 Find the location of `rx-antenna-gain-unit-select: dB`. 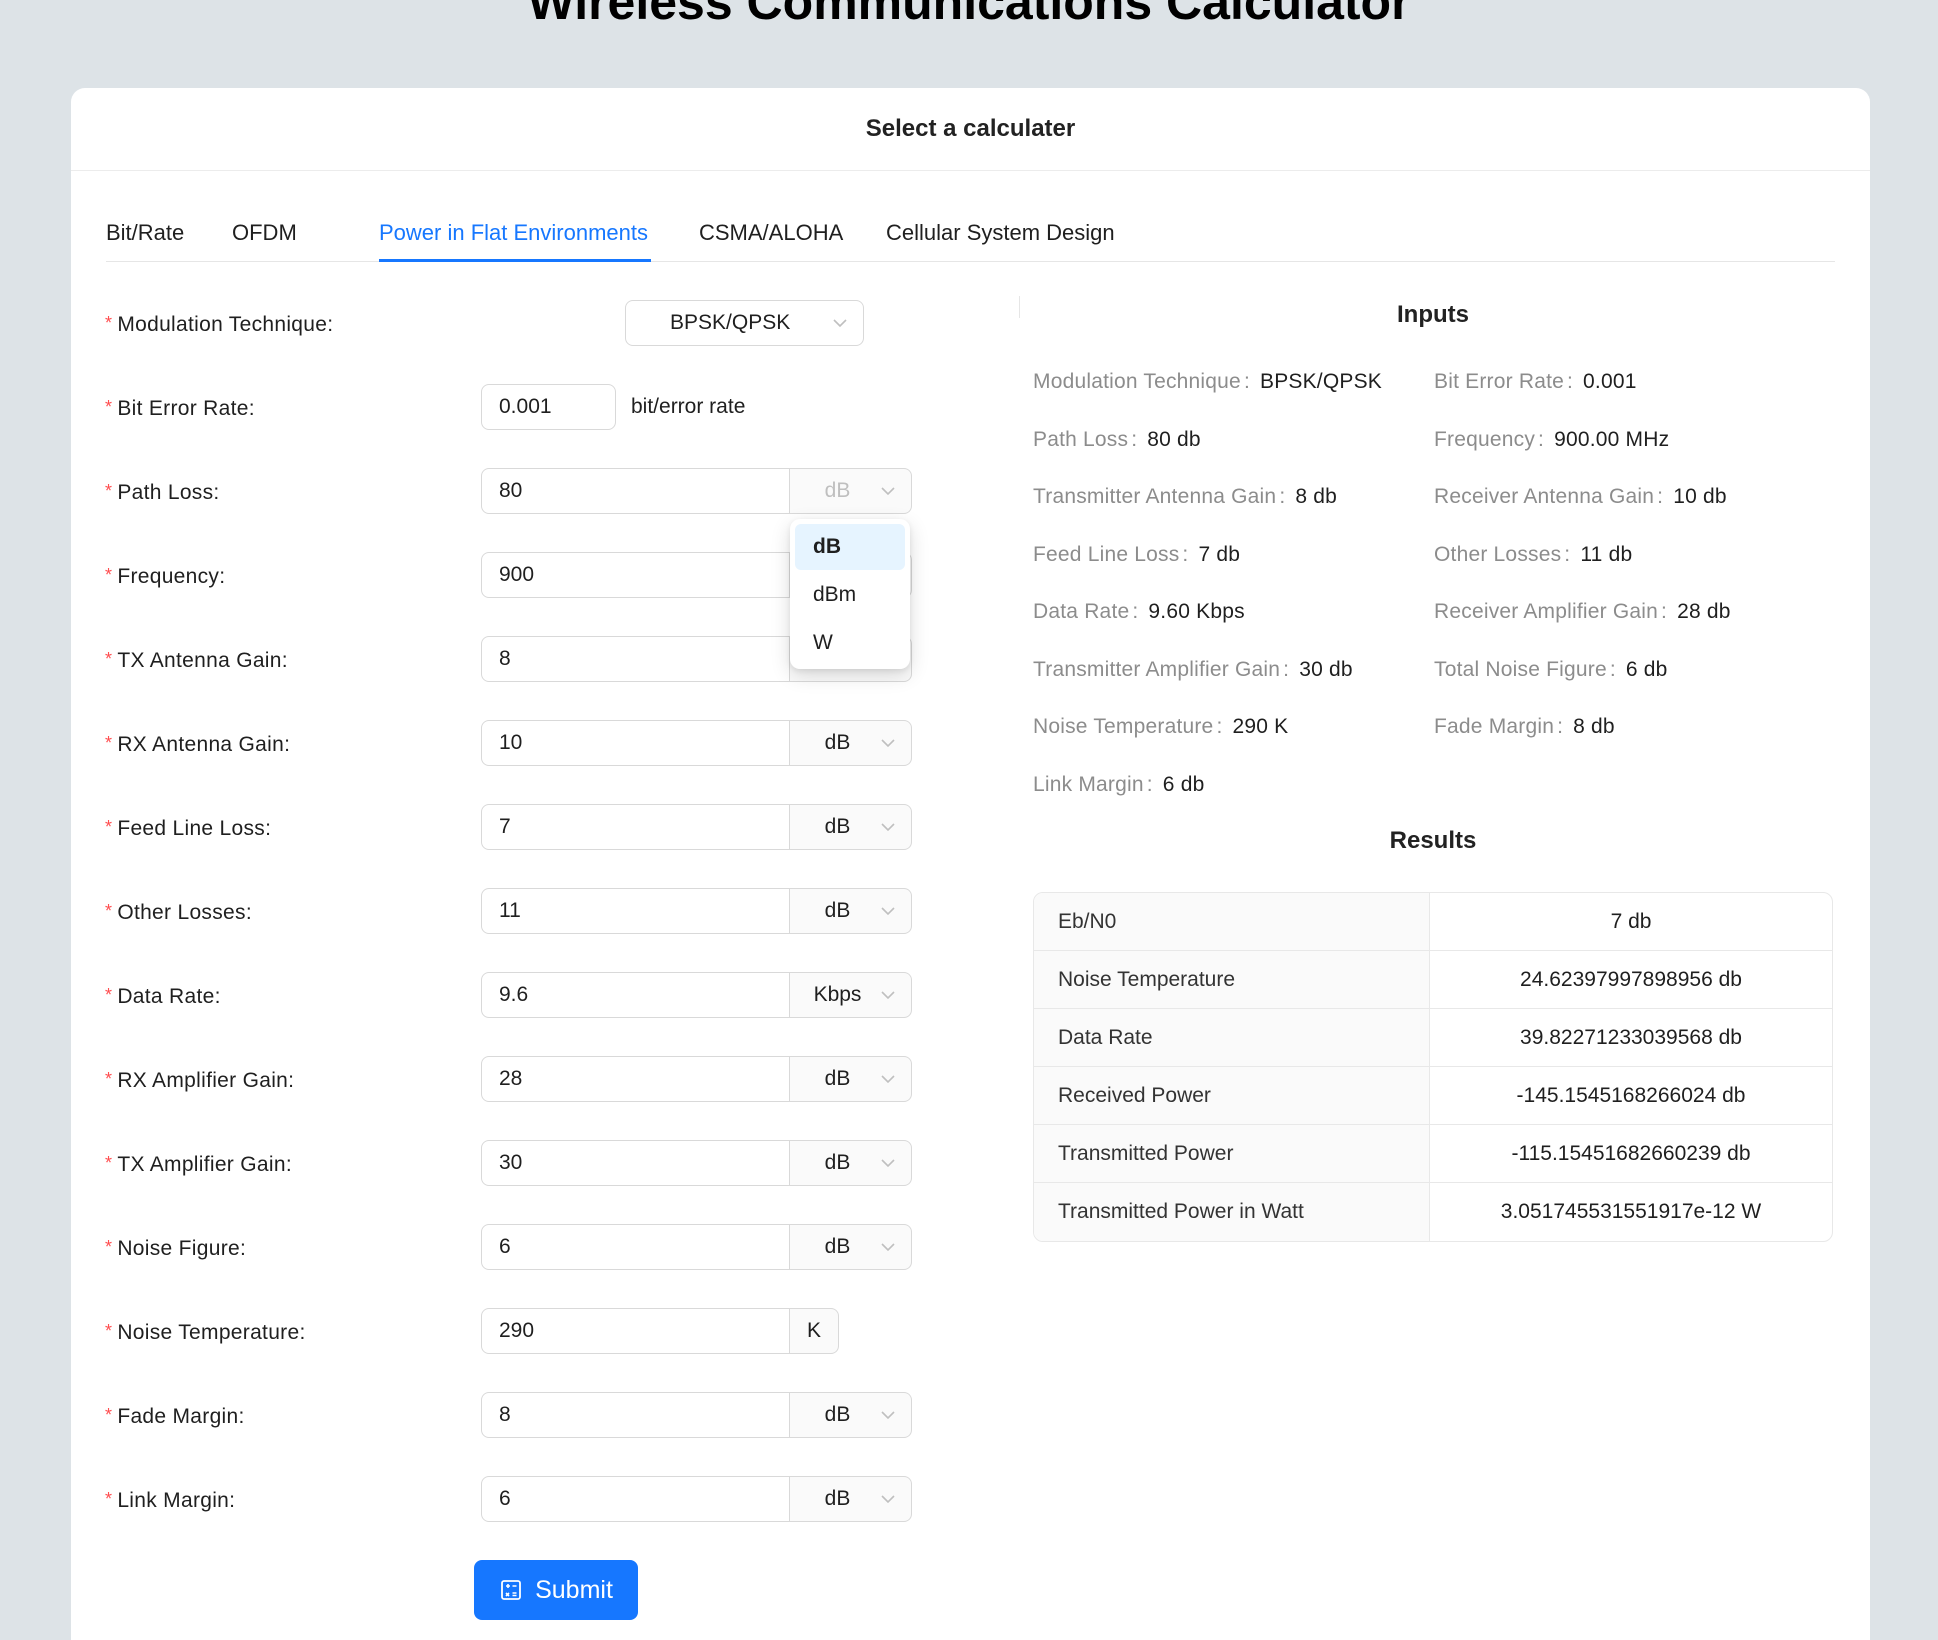

rx-antenna-gain-unit-select: dB is located at coordinates (851, 743).